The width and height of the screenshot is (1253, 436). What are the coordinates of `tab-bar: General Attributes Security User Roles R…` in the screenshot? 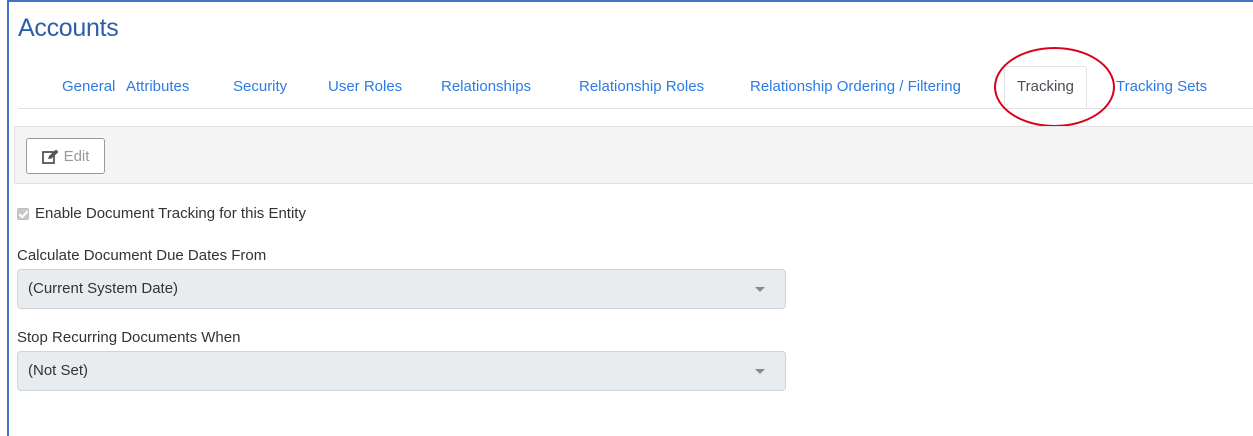 It's located at (635, 87).